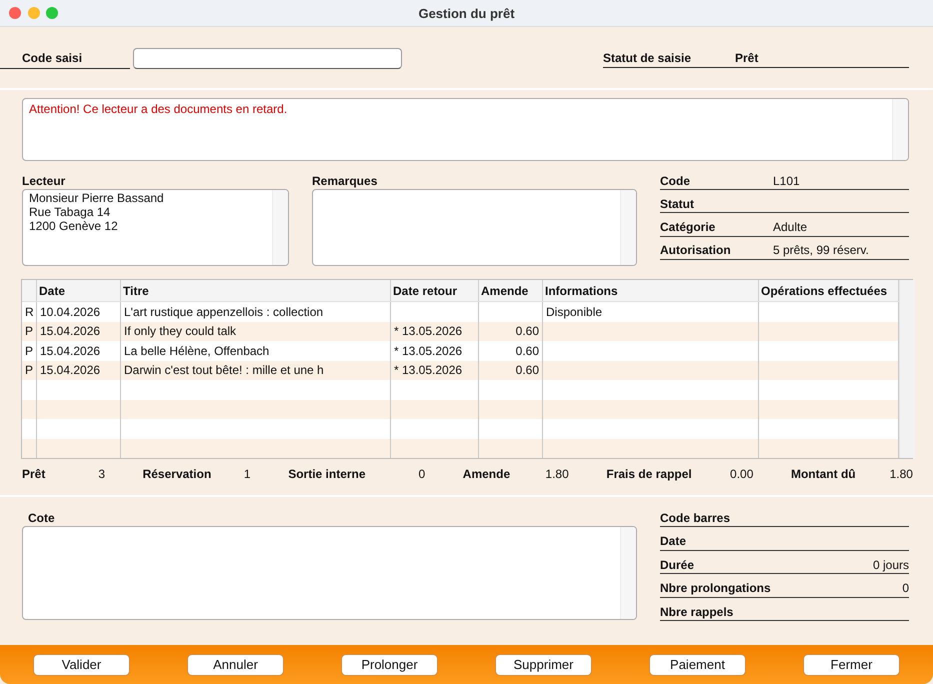 The image size is (933, 684). Describe the element at coordinates (155, 227) in the screenshot. I see `address-field: Monsieur Pierre Bassand Rue Tabaga 14 1200 Genève 12` at that location.